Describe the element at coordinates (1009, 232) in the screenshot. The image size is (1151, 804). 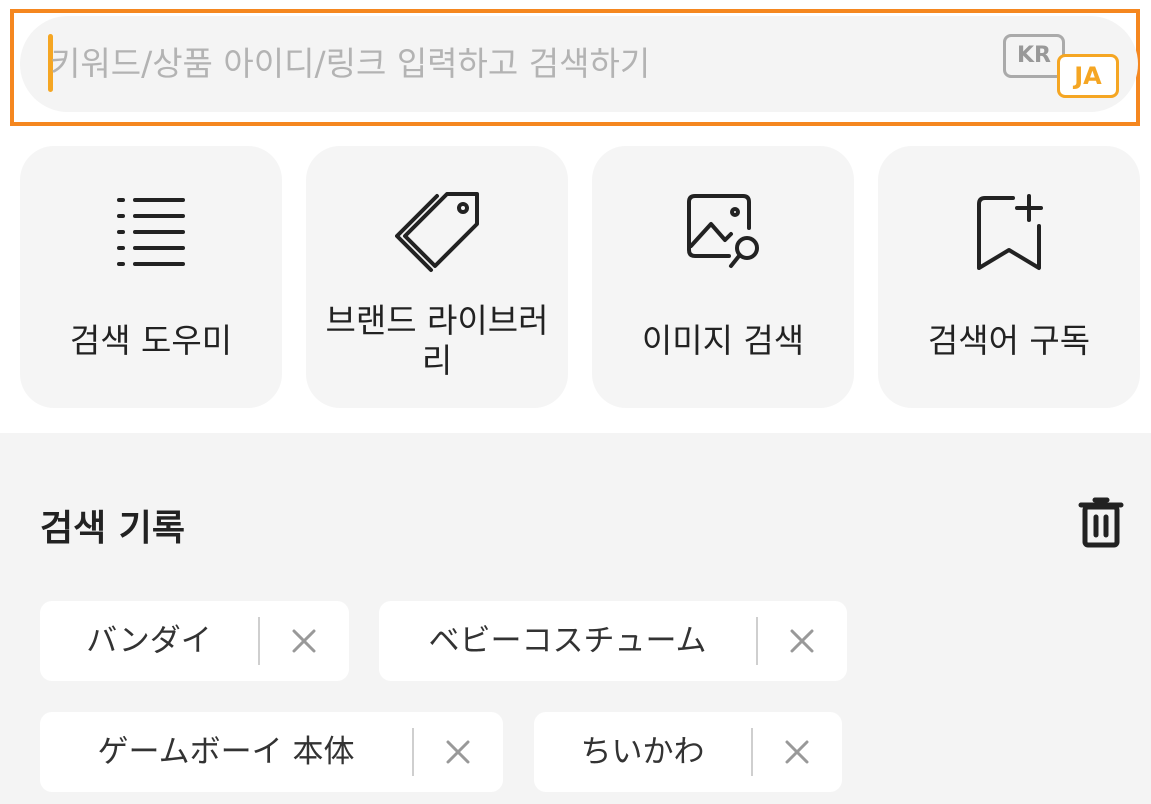
I see `bookmark-add-icon` at that location.